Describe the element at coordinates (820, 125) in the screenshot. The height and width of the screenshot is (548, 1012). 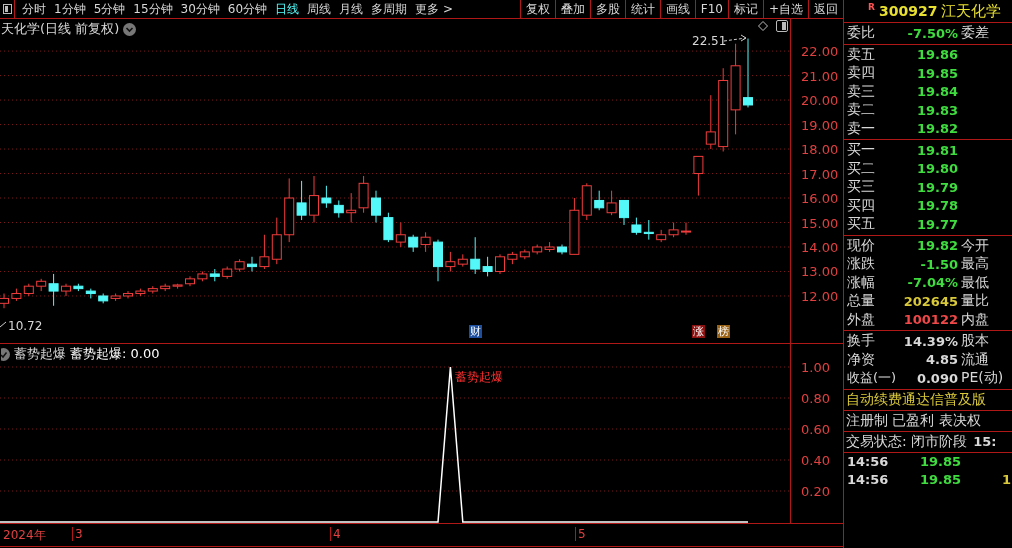
I see `price-tick: 19.00` at that location.